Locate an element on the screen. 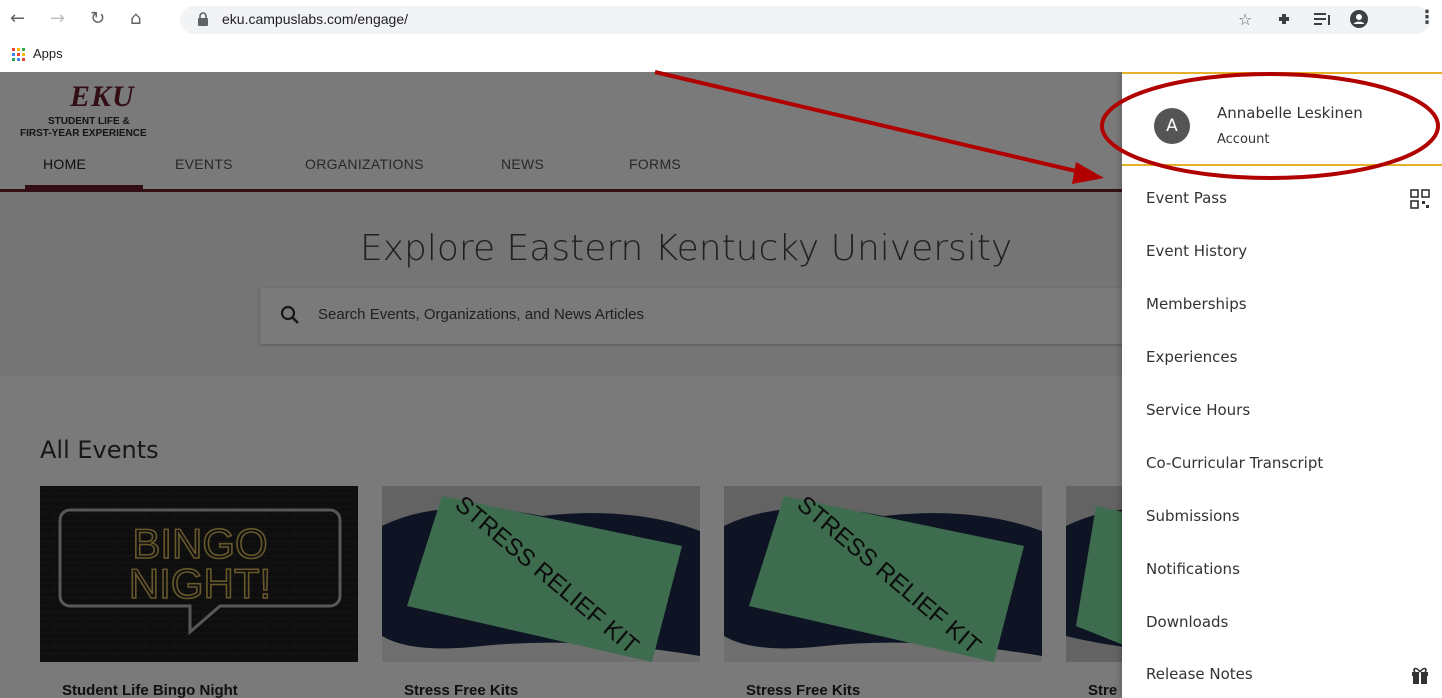 The height and width of the screenshot is (698, 1442). account-name: Annabelle Leskinen is located at coordinates (1290, 113).